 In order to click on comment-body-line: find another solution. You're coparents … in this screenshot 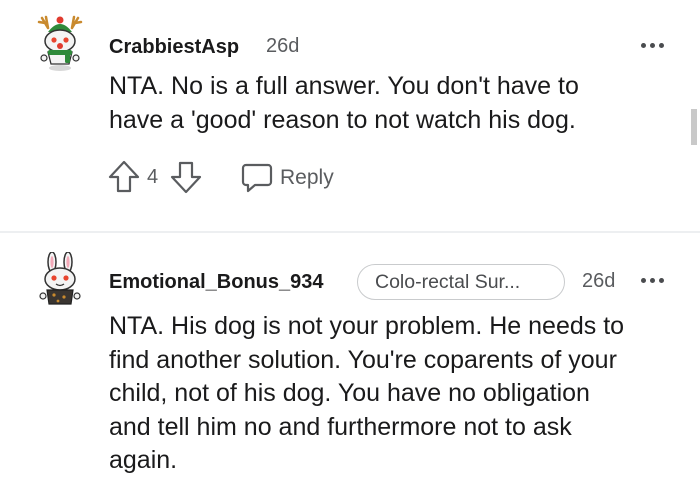, I will do `click(363, 359)`.